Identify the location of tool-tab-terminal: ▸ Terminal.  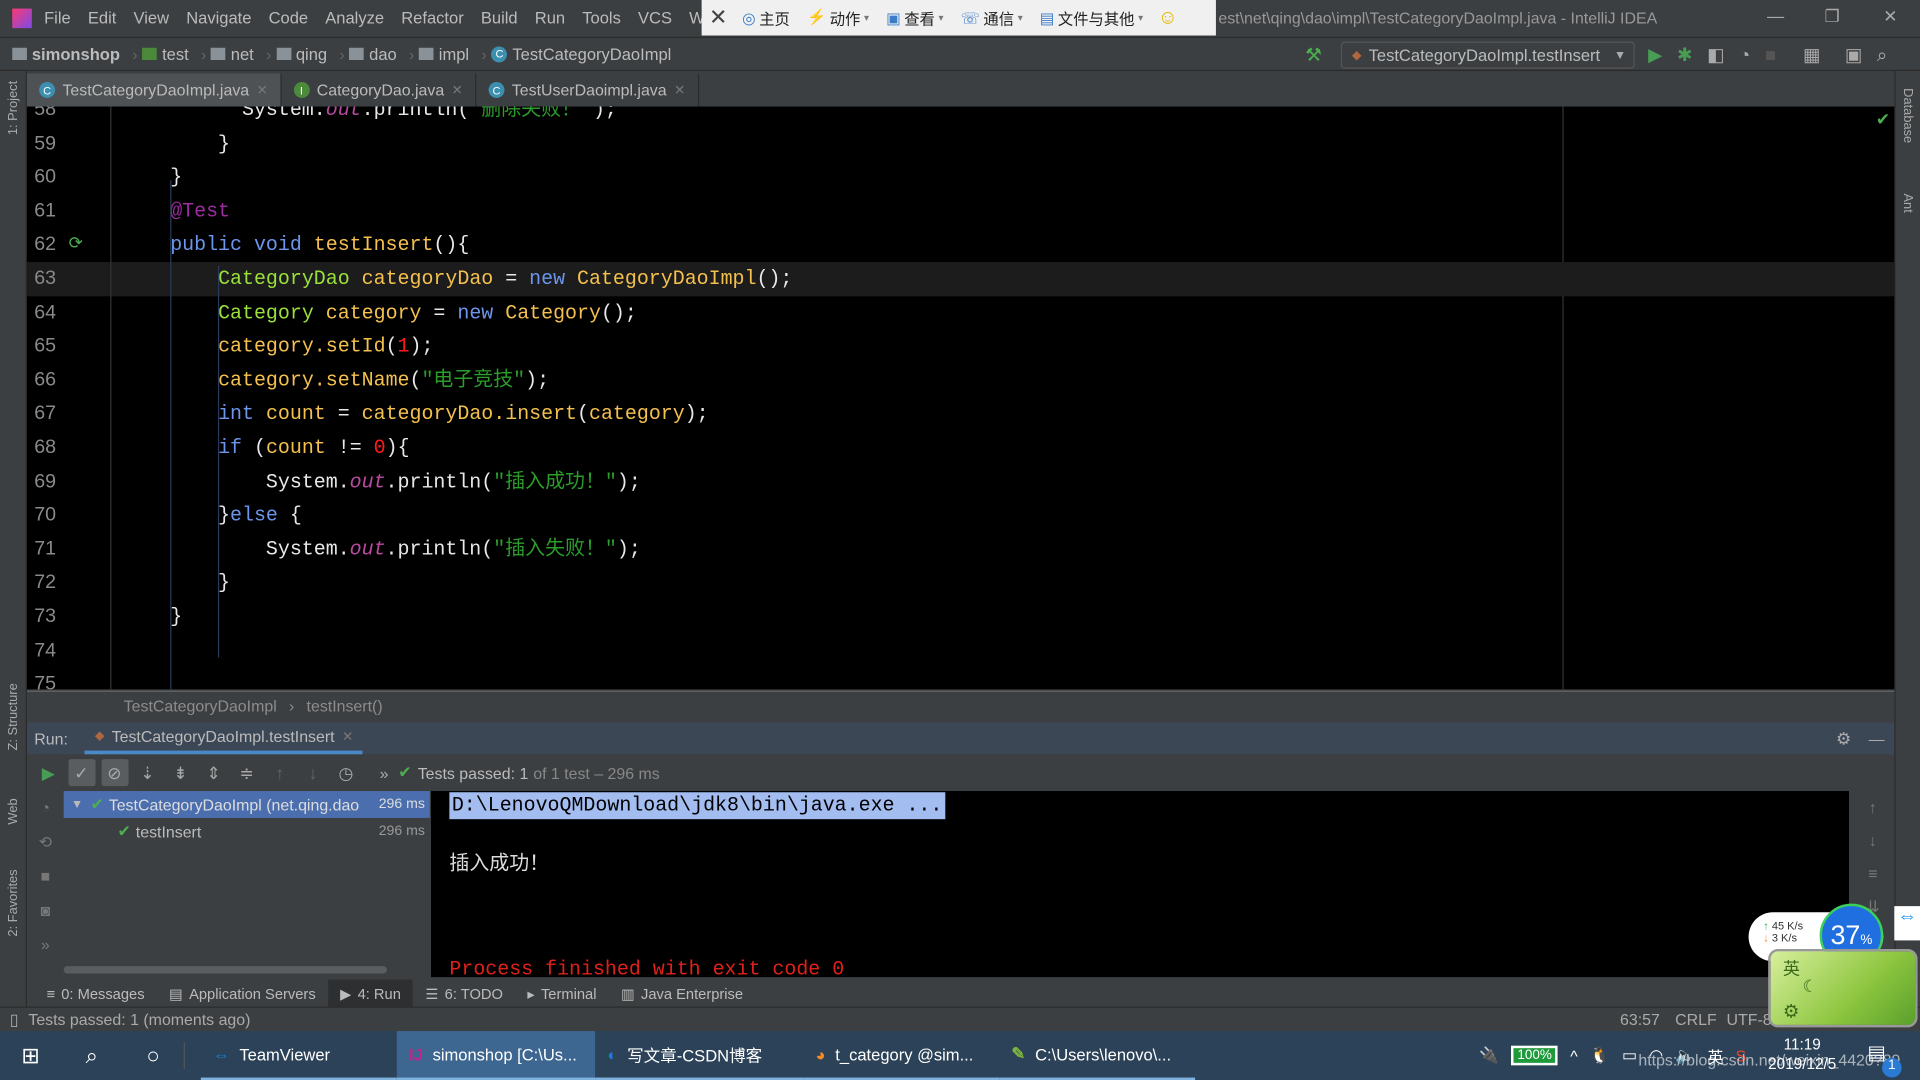
(562, 994).